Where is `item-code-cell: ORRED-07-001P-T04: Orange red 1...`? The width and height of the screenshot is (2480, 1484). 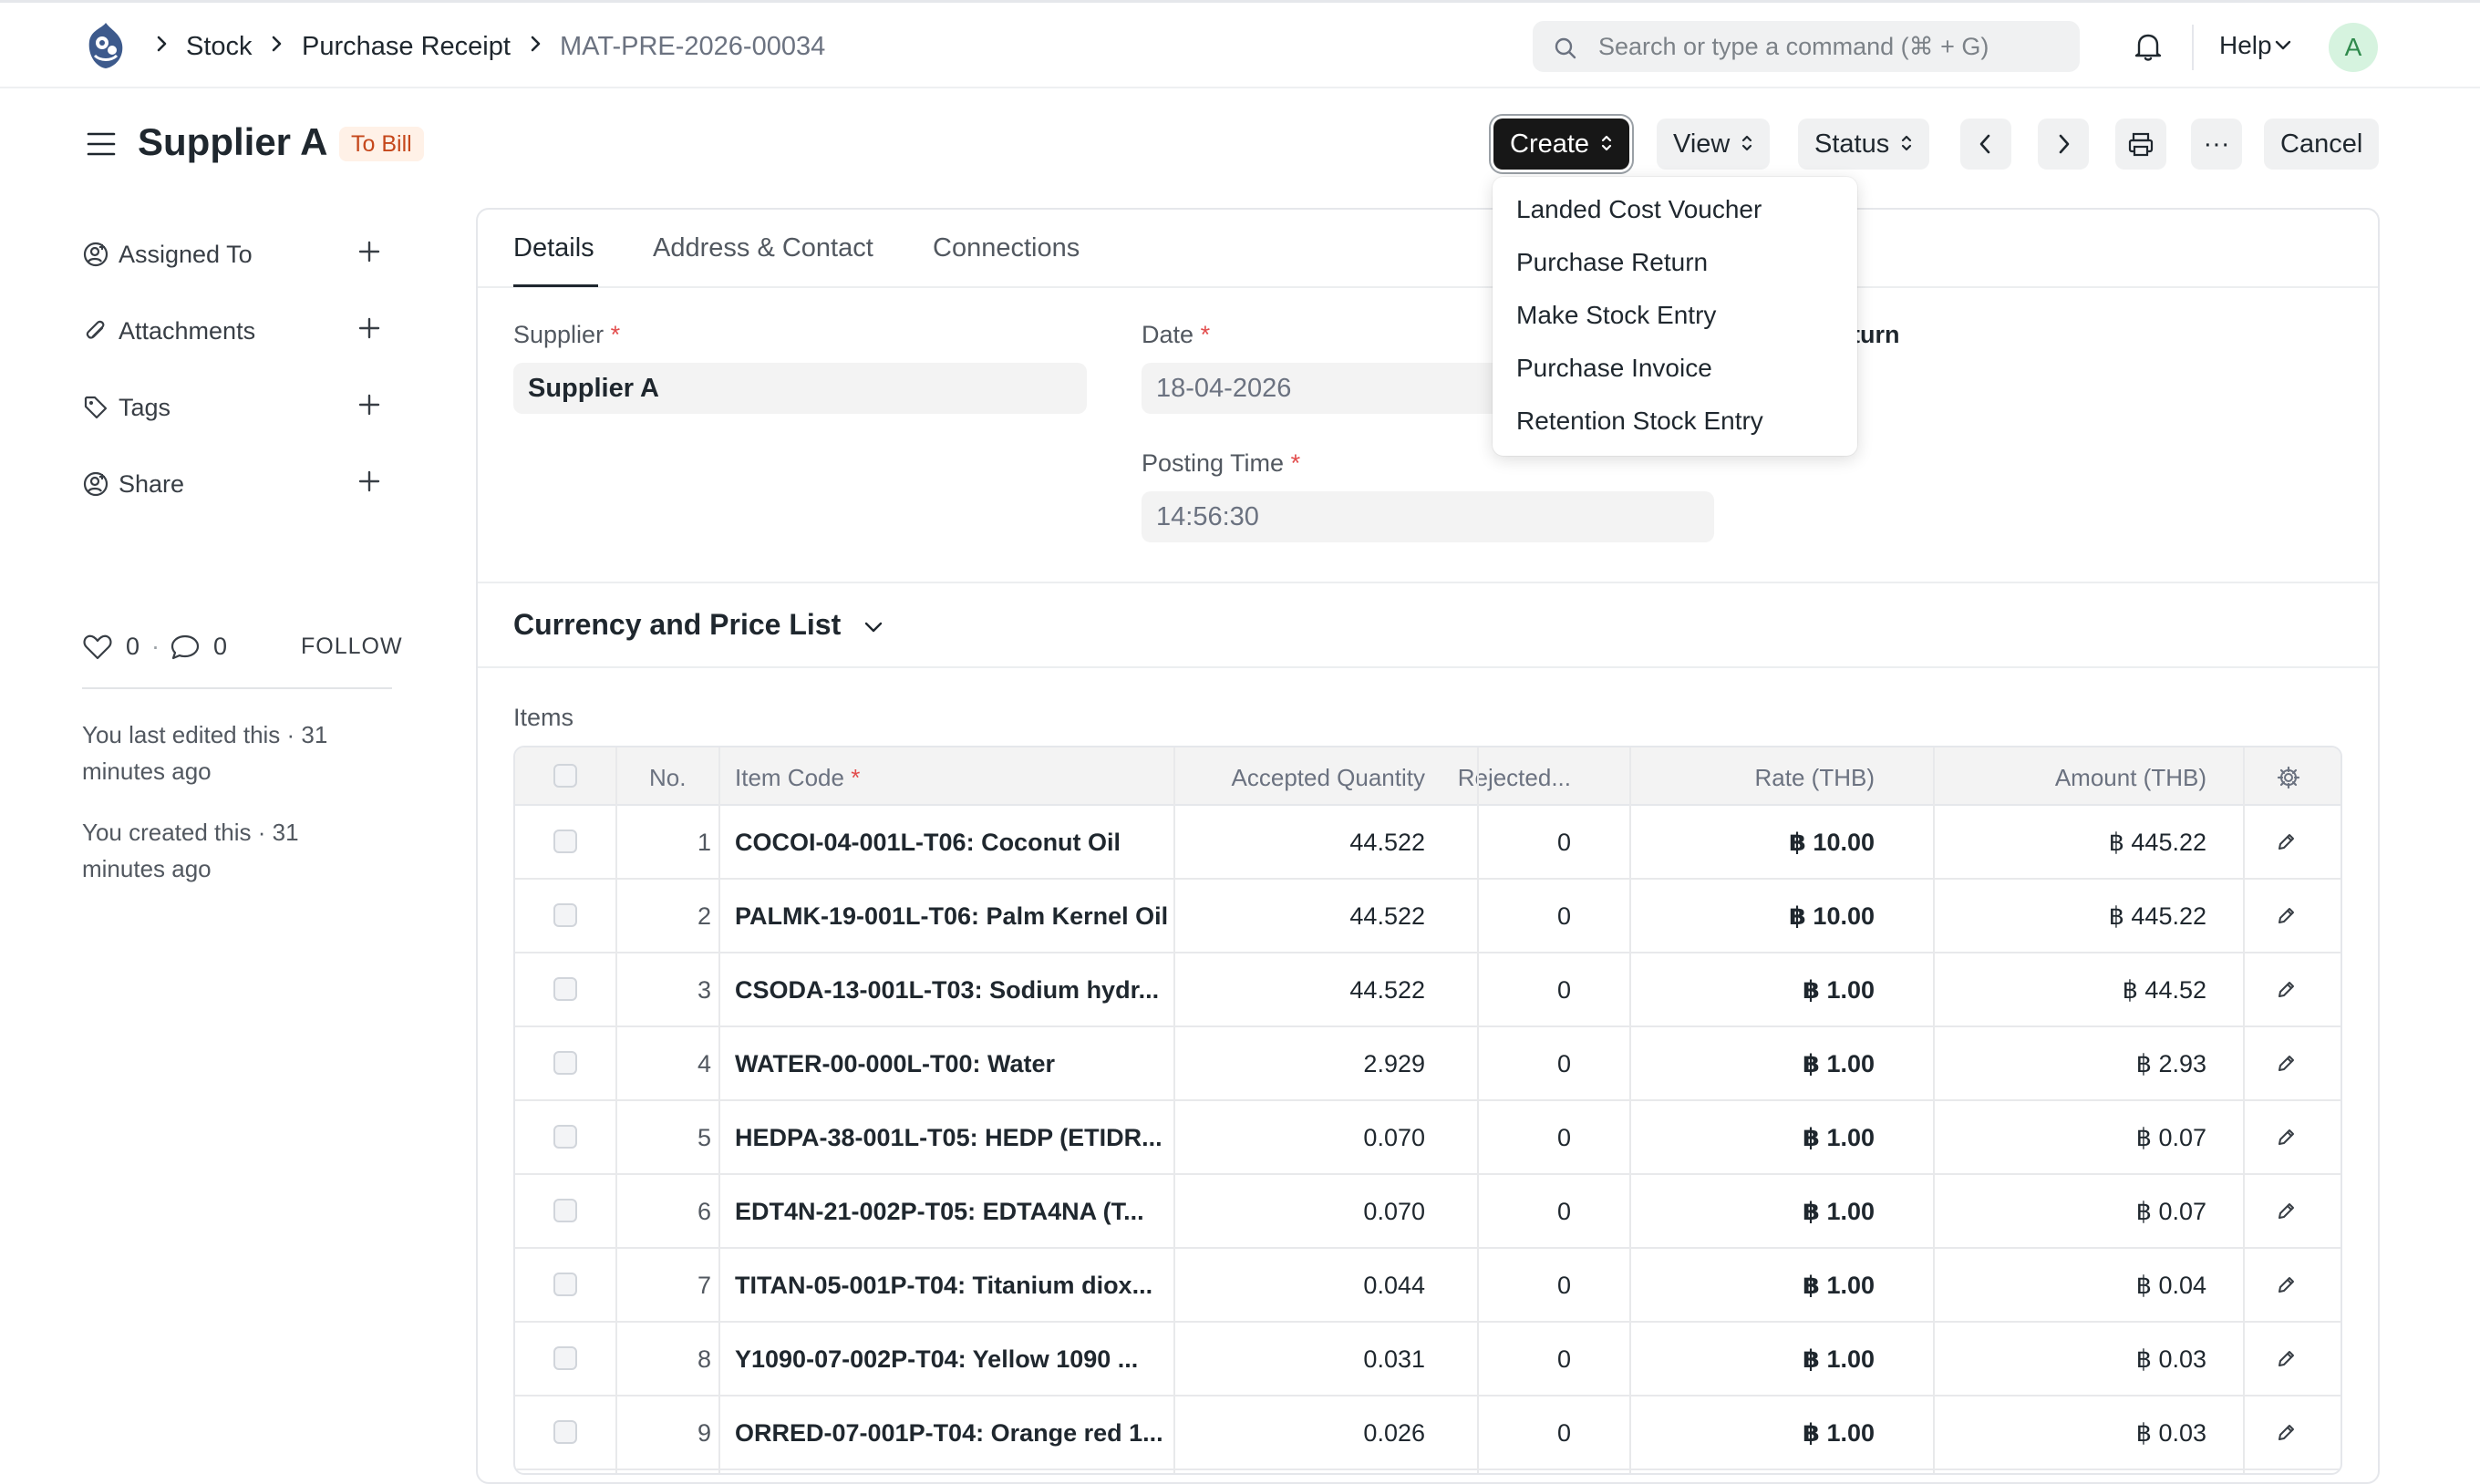
item-code-cell: ORRED-07-001P-T04: Orange red 1... is located at coordinates (949, 1433).